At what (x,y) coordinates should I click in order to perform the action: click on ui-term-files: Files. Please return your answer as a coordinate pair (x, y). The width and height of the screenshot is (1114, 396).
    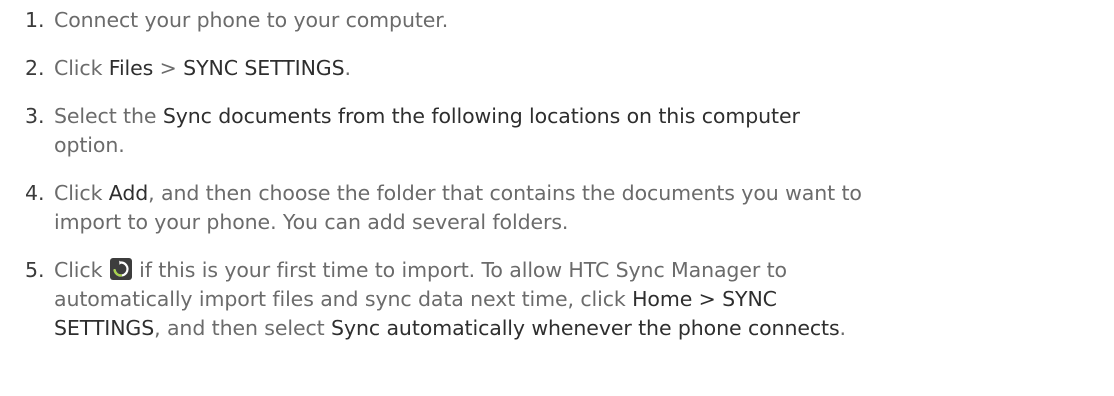
    Looking at the image, I should click on (131, 68).